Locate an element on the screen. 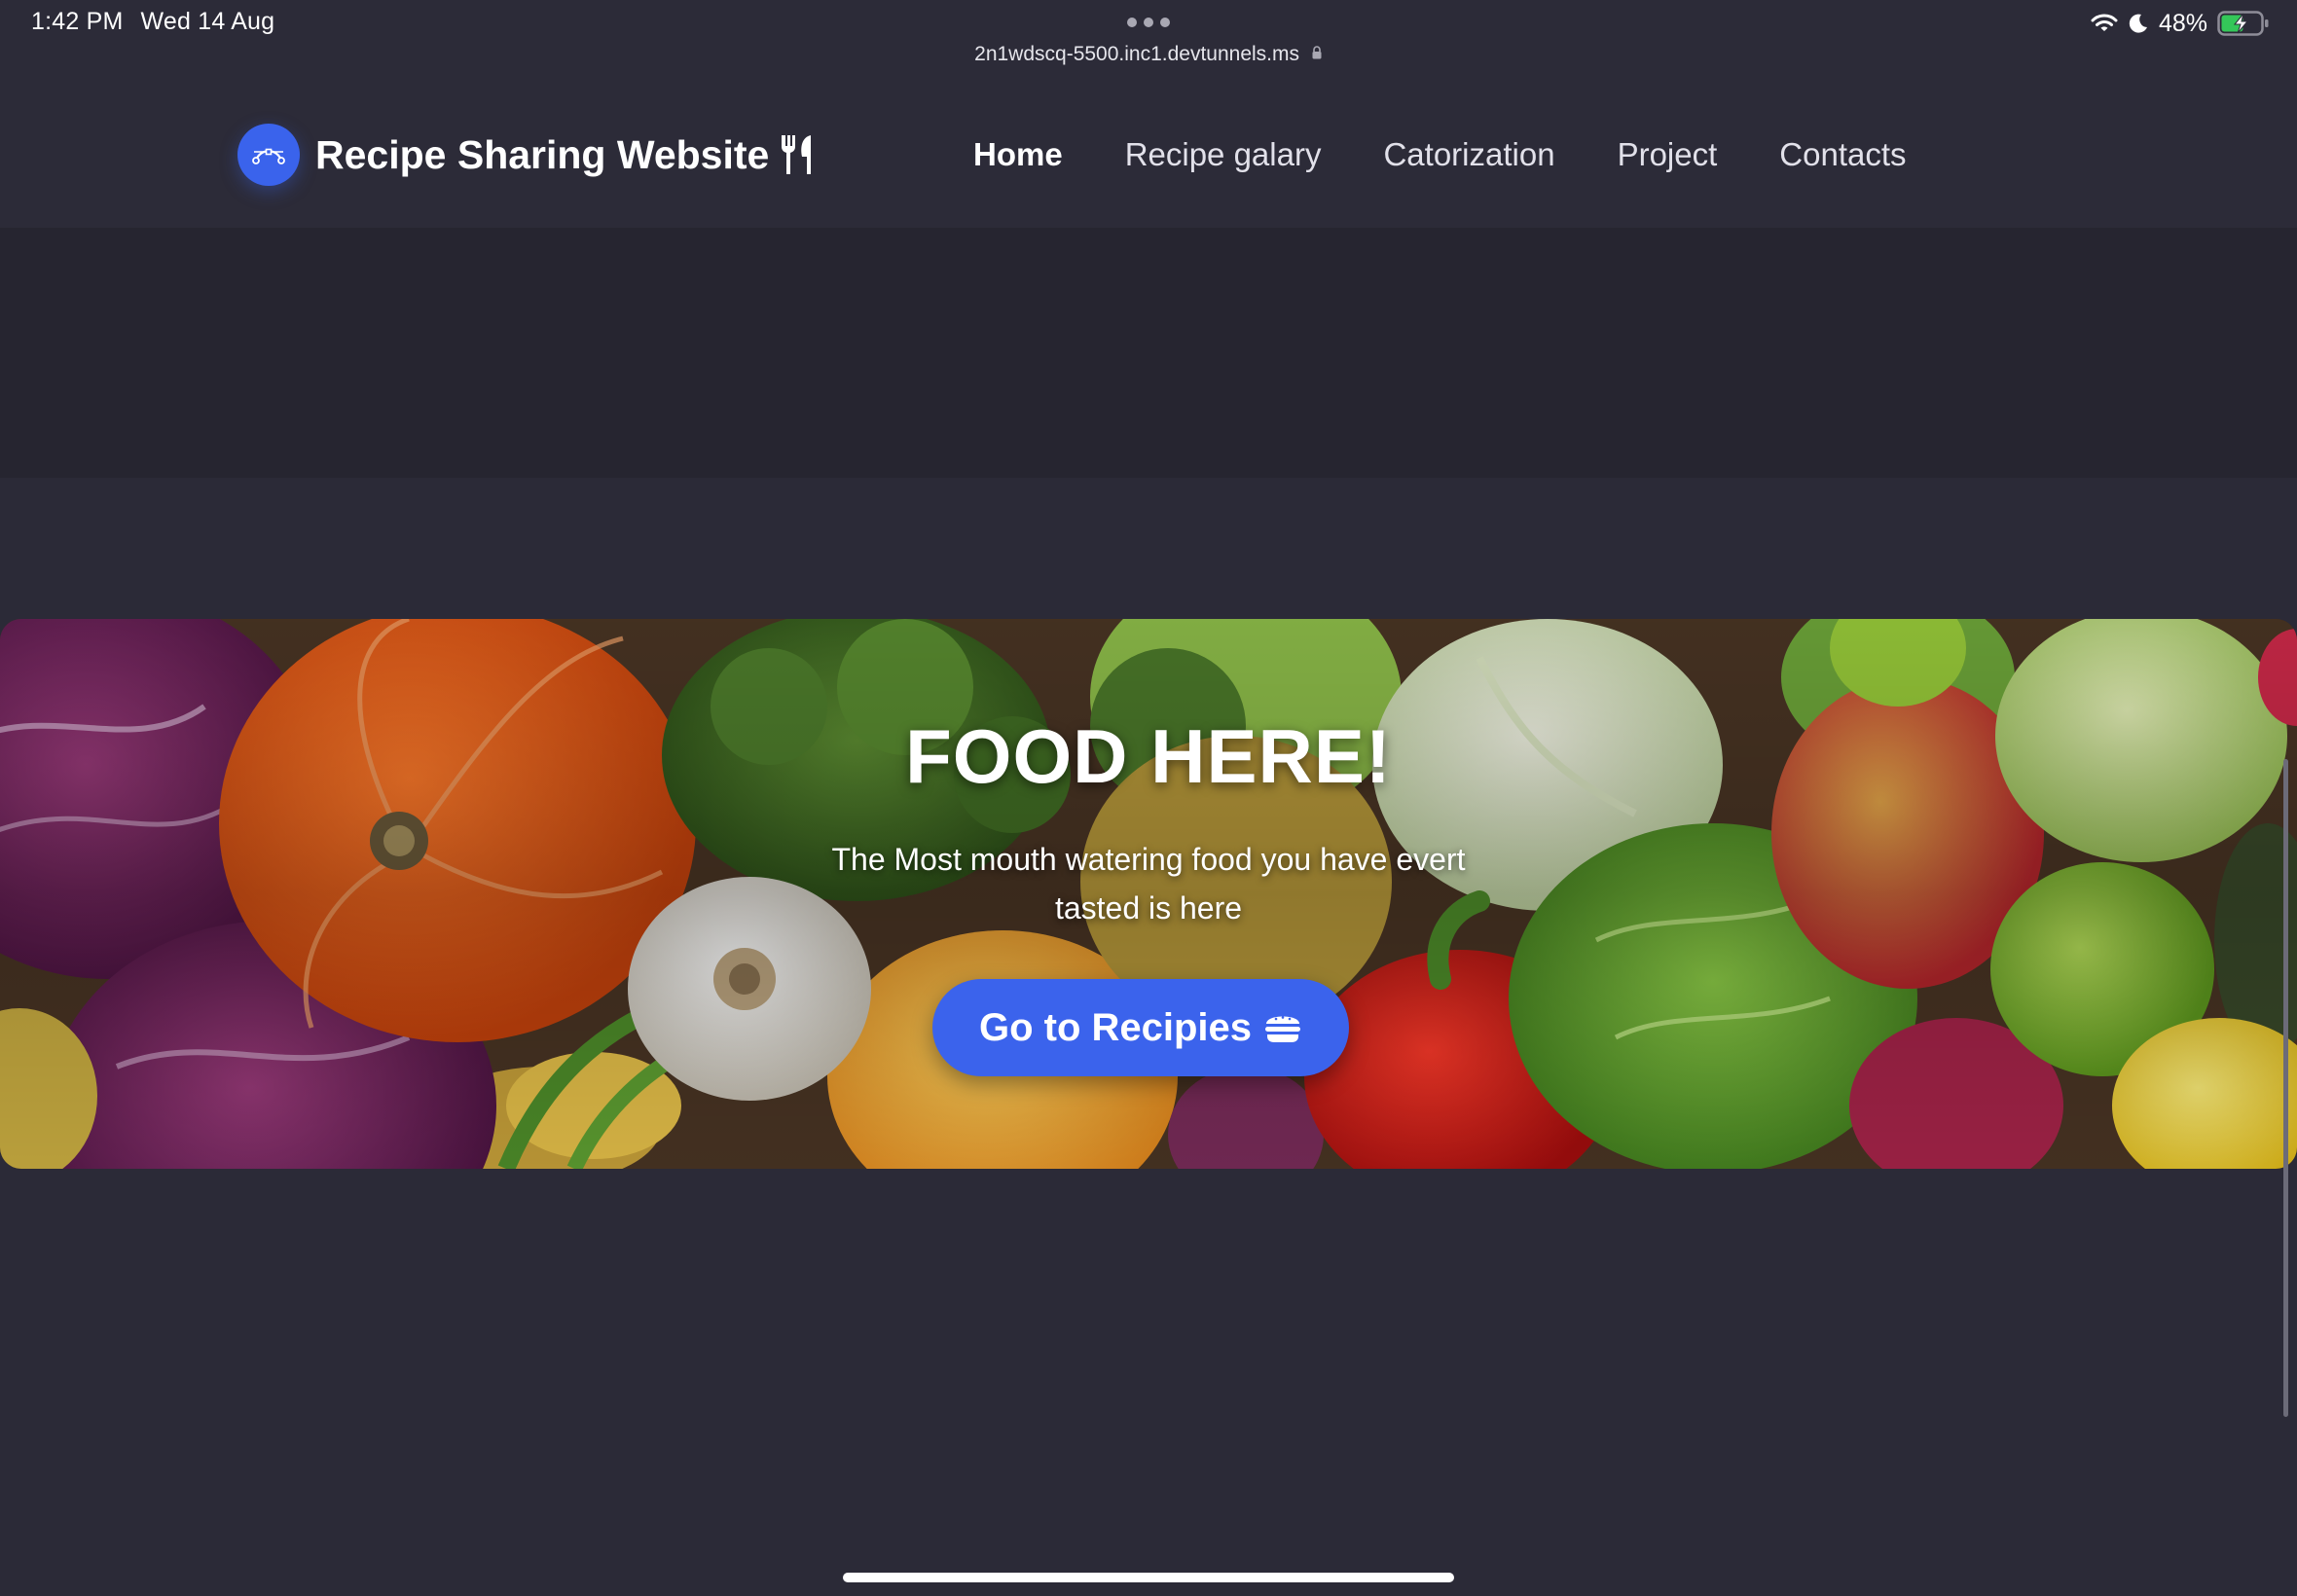 The height and width of the screenshot is (1596, 2297). site-title: Recipe Sharing Website is located at coordinates (543, 154).